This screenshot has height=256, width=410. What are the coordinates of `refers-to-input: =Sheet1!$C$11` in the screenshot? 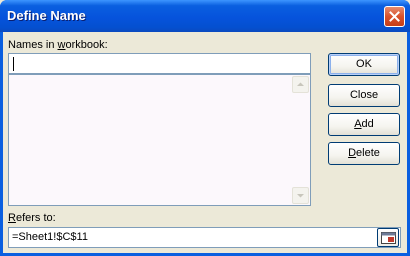 It's located at (204, 237).